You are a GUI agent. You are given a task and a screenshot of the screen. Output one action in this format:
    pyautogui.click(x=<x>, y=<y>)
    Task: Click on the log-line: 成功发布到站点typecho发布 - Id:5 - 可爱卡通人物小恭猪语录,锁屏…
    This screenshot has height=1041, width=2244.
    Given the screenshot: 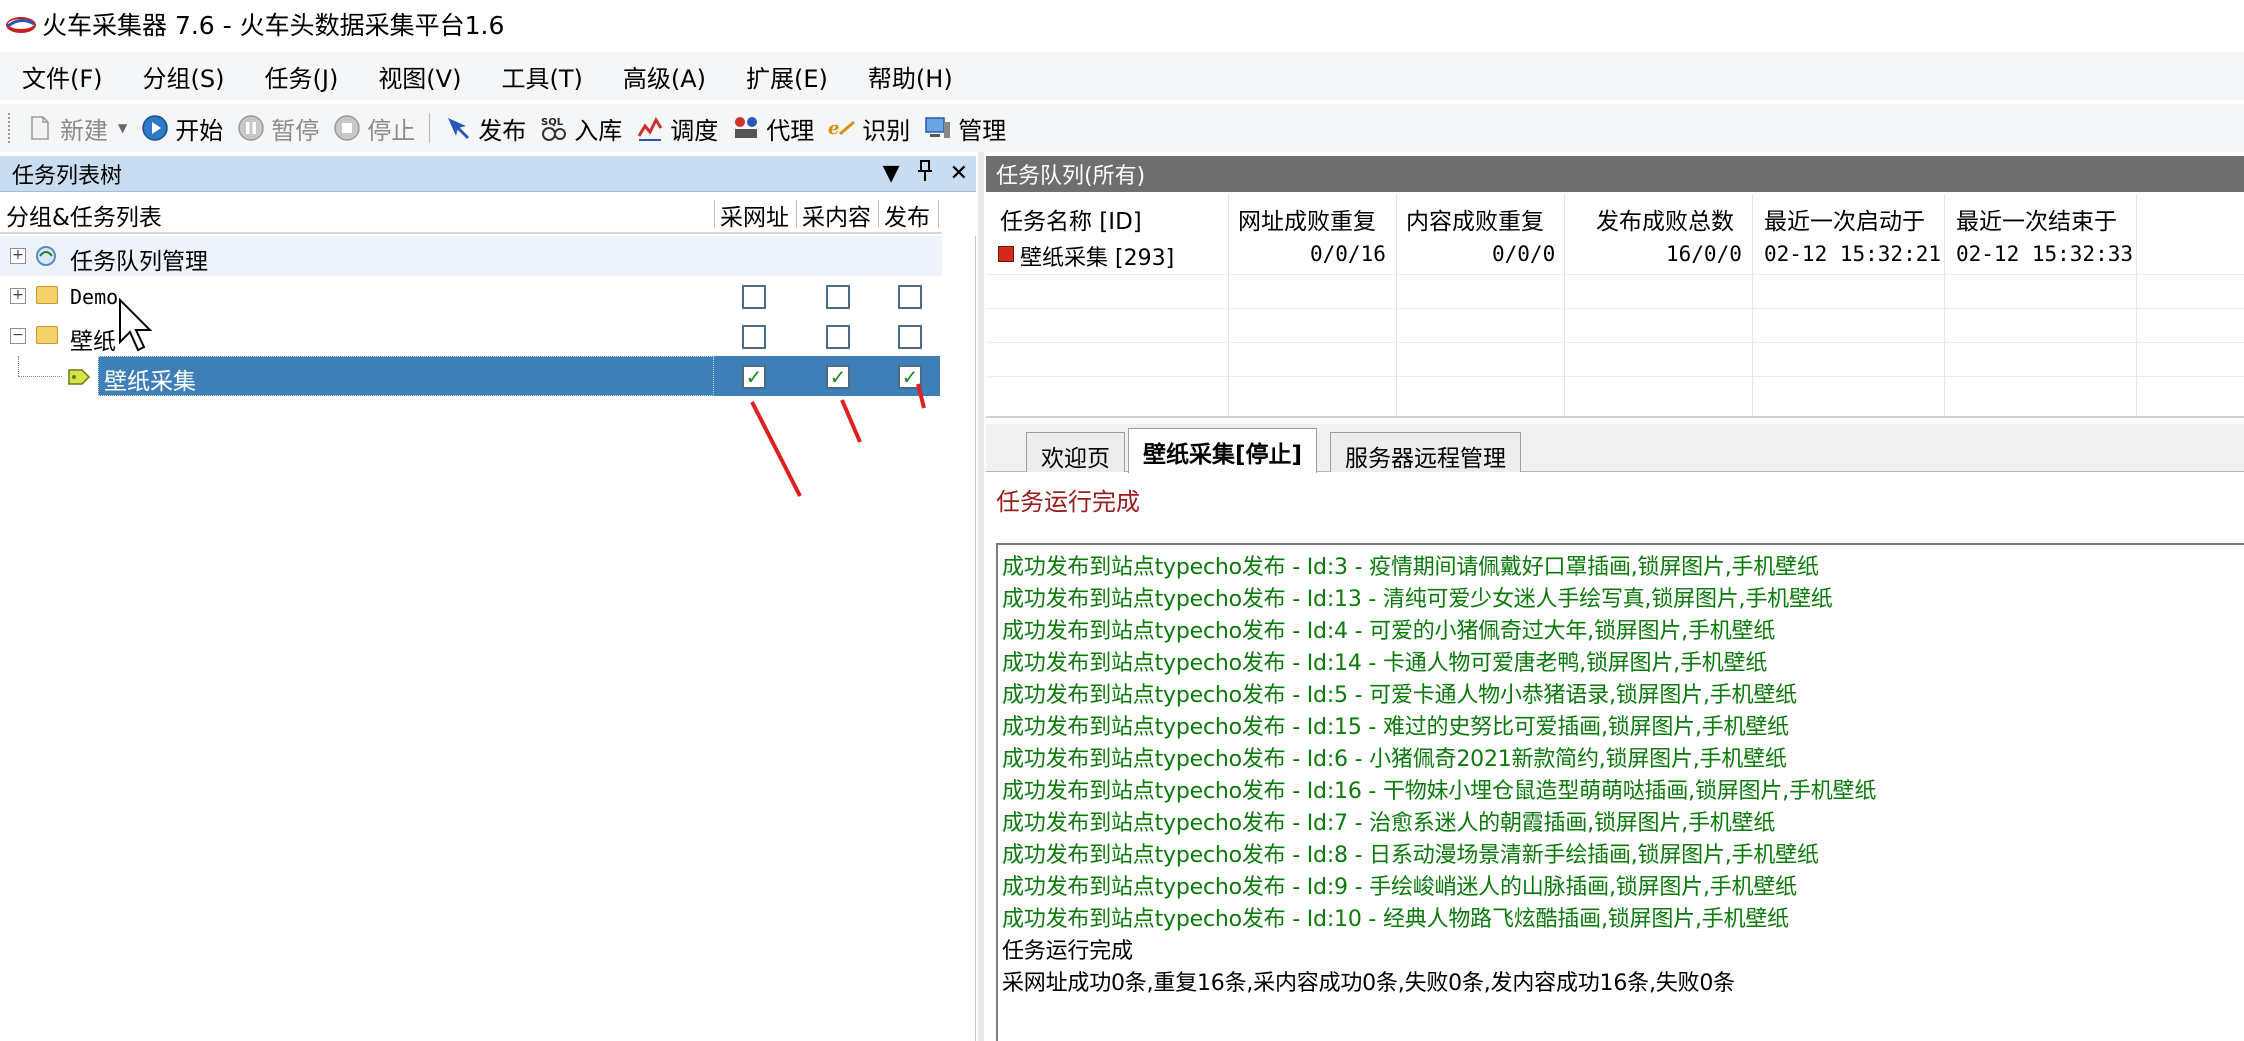 What is the action you would take?
    pyautogui.click(x=1399, y=695)
    